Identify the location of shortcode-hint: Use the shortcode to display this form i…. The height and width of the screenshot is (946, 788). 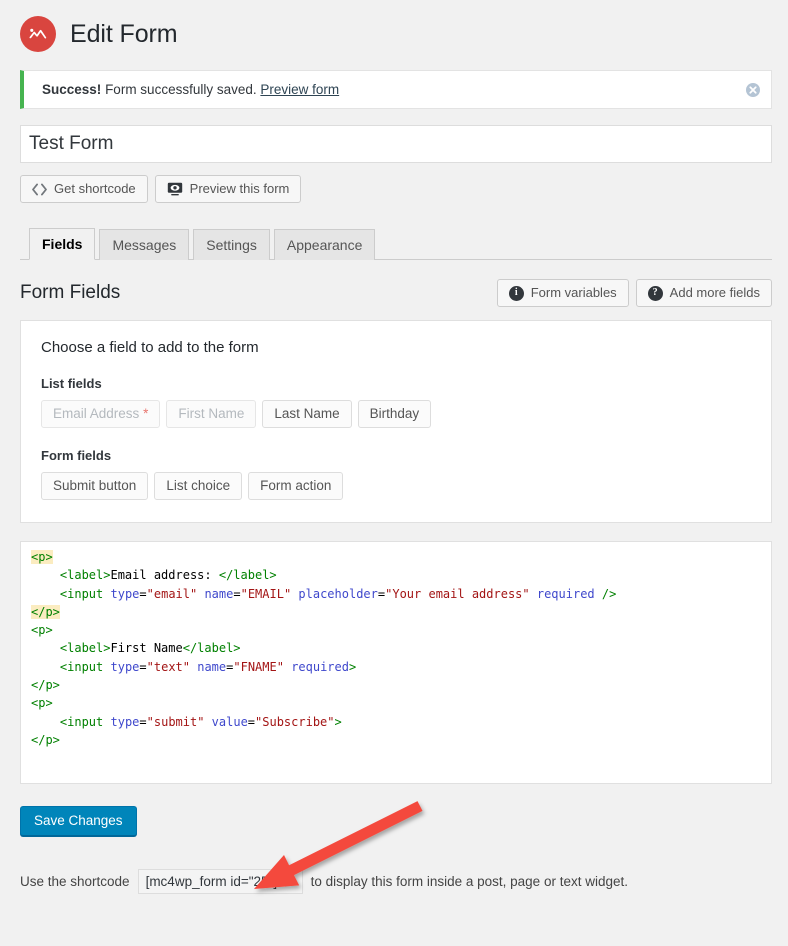
(404, 881).